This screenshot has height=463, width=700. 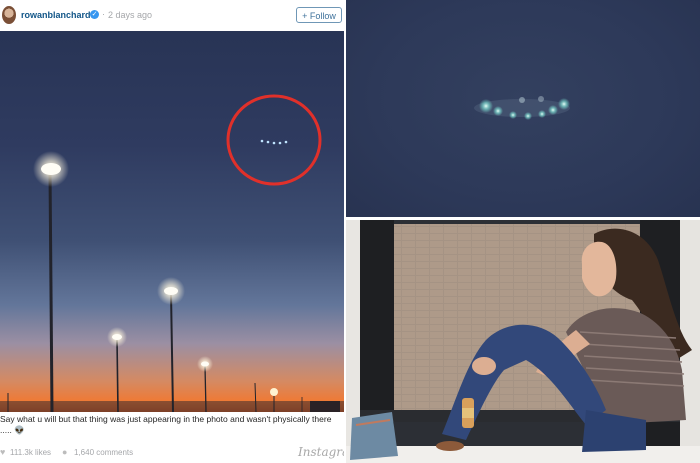 I want to click on post-timestamp: 2 days ago, so click(x=130, y=15).